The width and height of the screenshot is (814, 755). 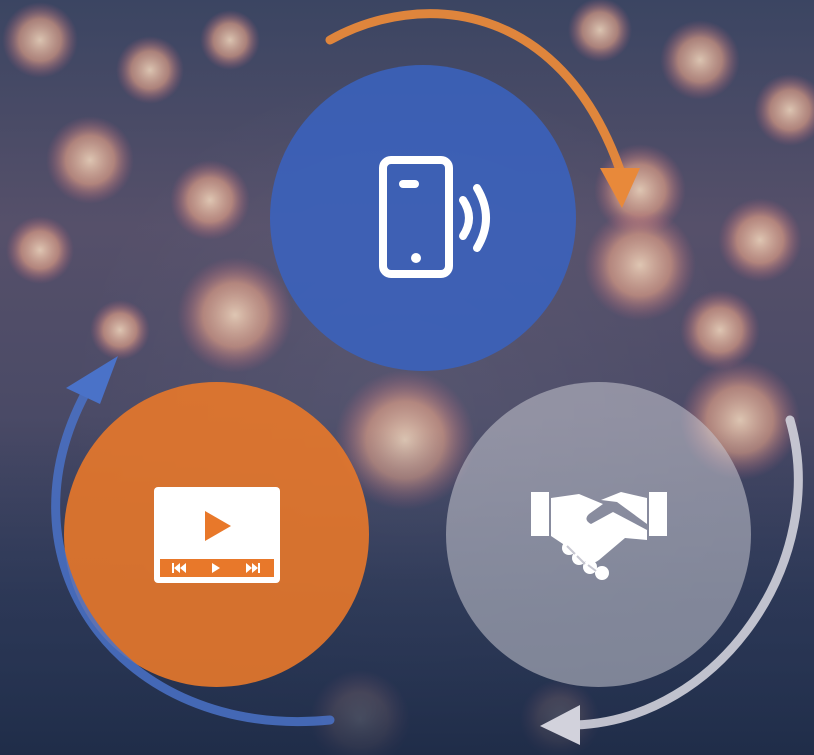 What do you see at coordinates (434, 217) in the screenshot?
I see `smartphone-wireless-icon` at bounding box center [434, 217].